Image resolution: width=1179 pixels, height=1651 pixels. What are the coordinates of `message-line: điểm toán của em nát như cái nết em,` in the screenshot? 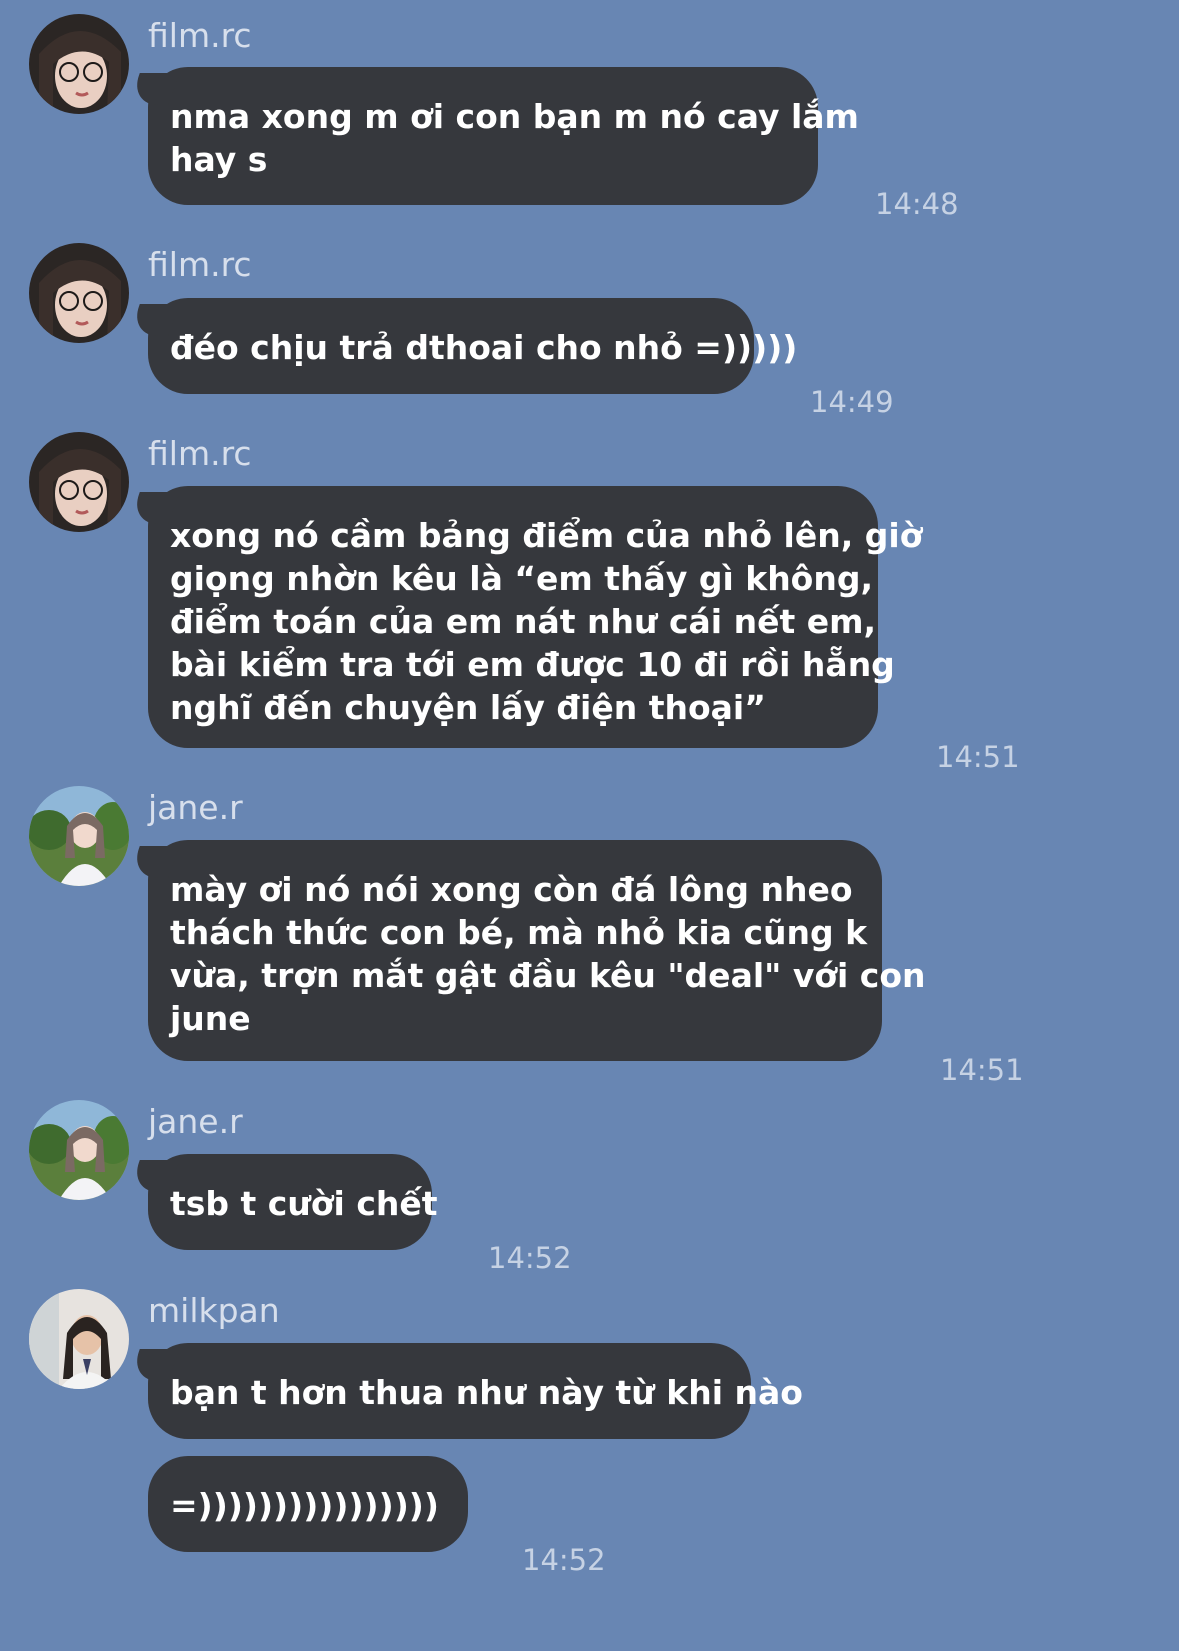 It's located at (523, 621).